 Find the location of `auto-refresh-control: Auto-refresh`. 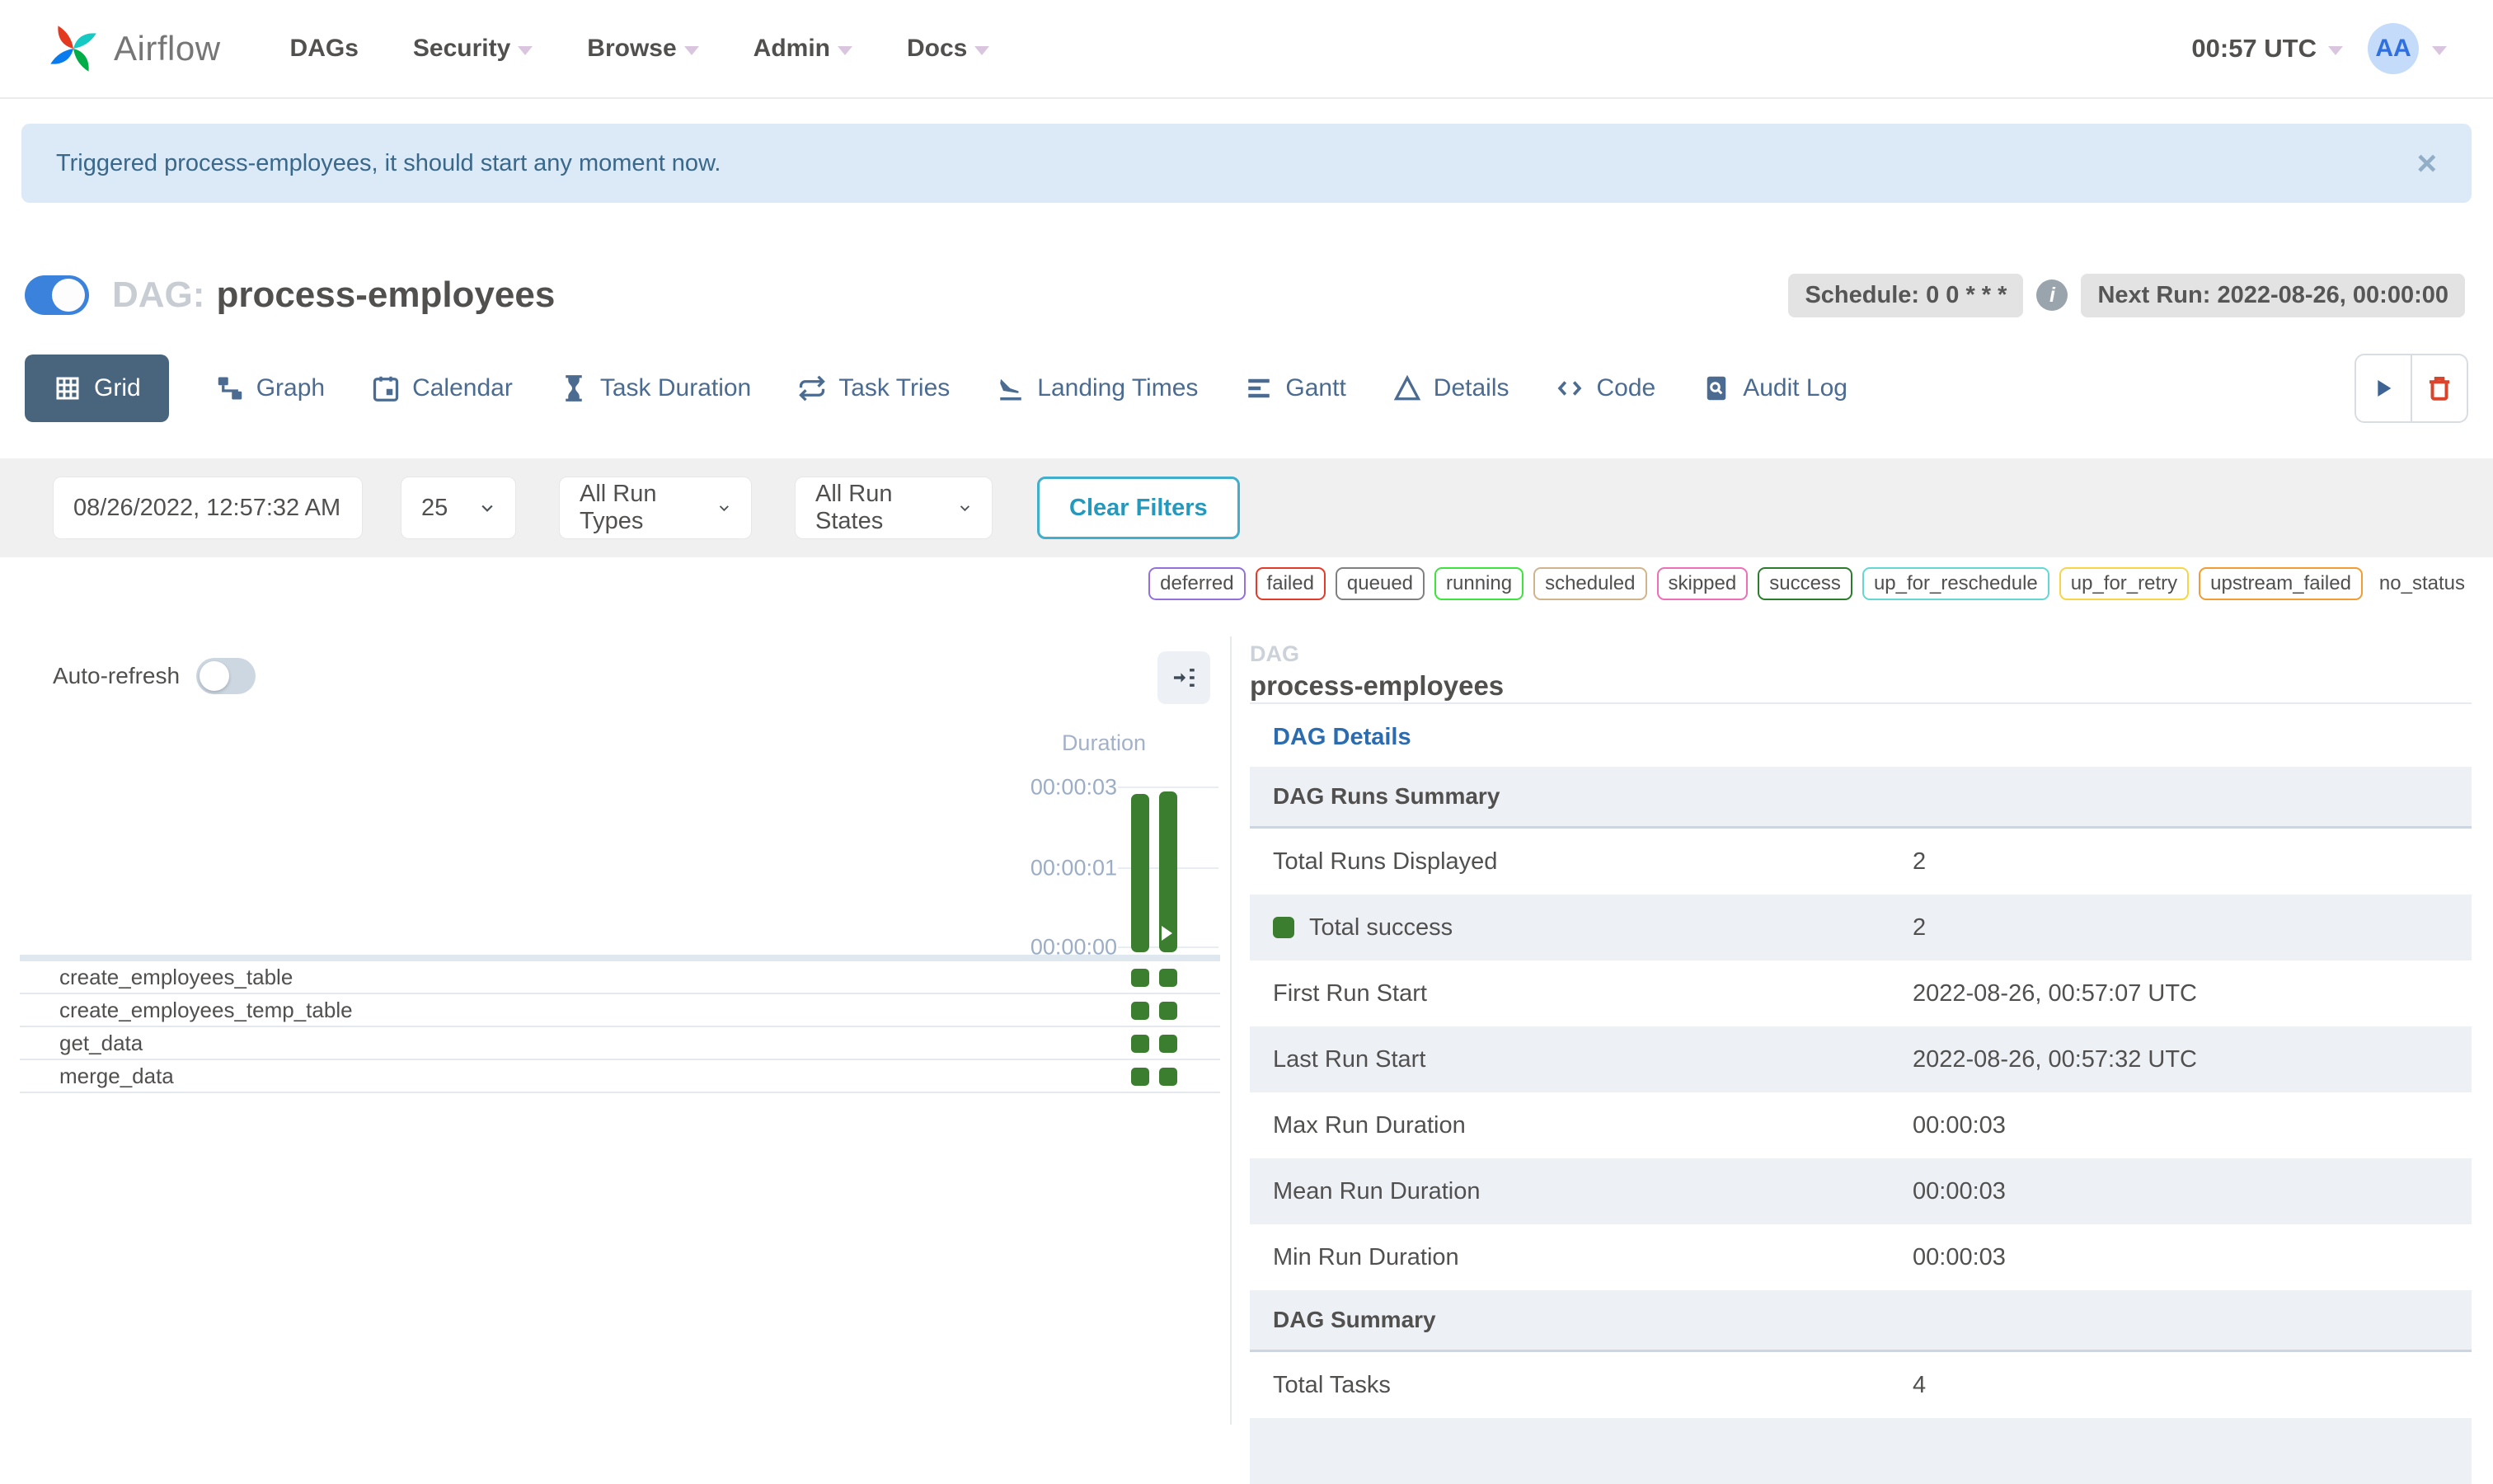

auto-refresh-control: Auto-refresh is located at coordinates (154, 676).